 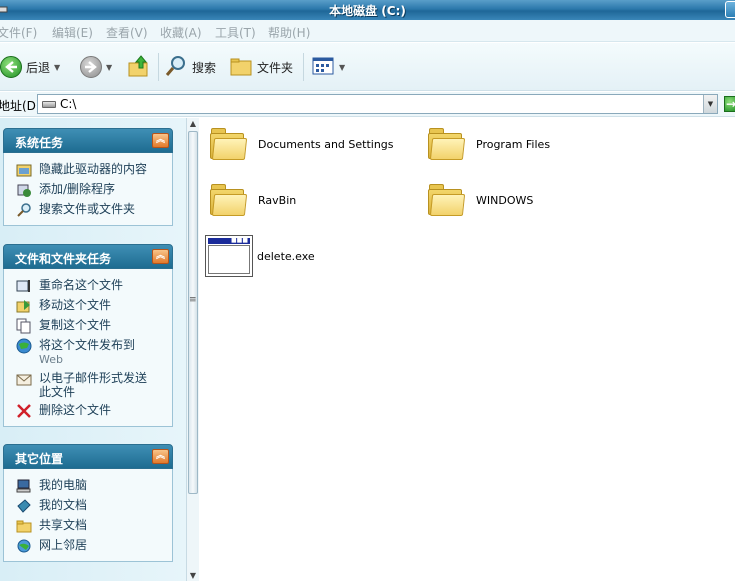 What do you see at coordinates (93, 169) in the screenshot?
I see `link-label: 隐藏此驱动器的内容` at bounding box center [93, 169].